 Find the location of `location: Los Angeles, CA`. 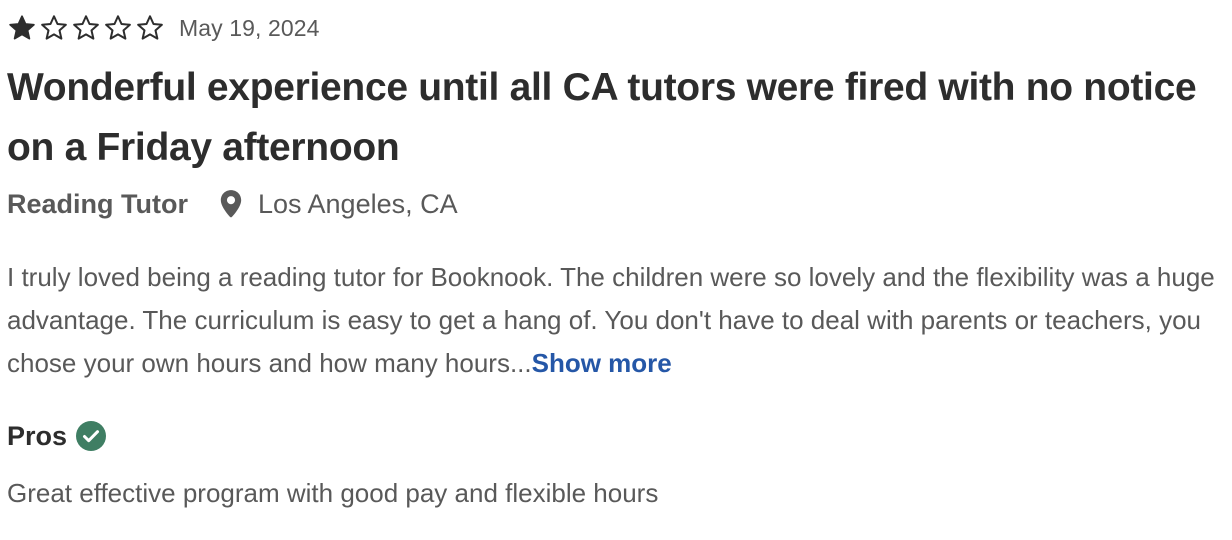

location: Los Angeles, CA is located at coordinates (338, 204).